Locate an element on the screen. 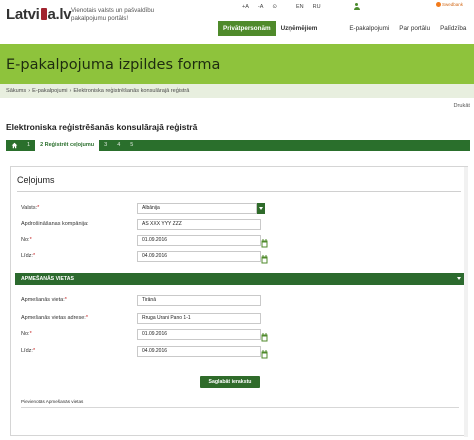  date-to-input: 04.09.2016 is located at coordinates (199, 256).